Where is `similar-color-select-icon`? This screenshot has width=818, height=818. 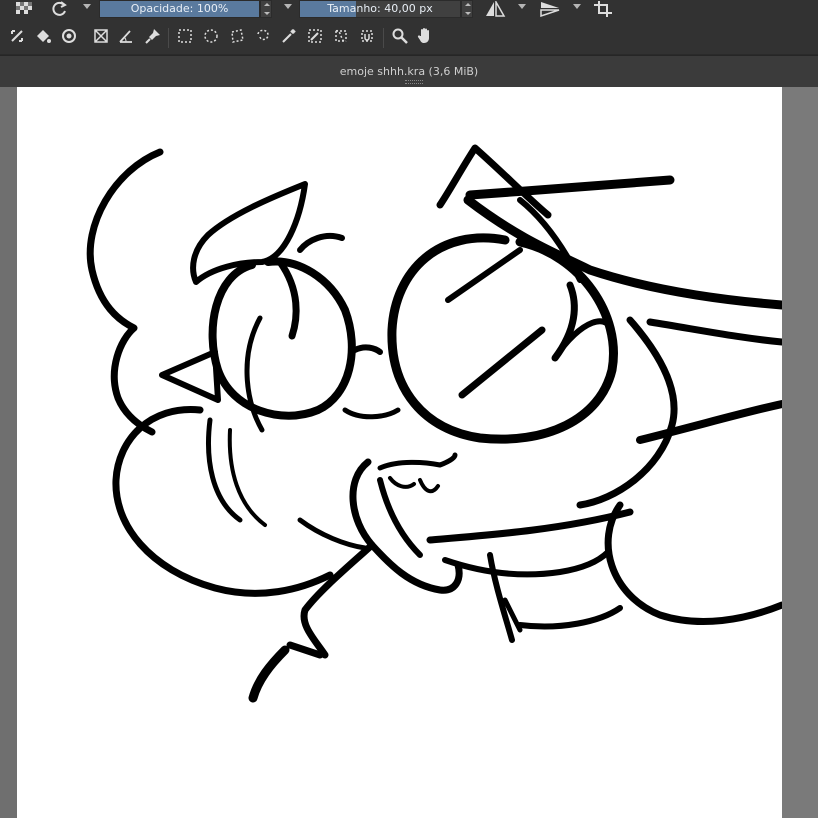
similar-color-select-icon is located at coordinates (315, 36).